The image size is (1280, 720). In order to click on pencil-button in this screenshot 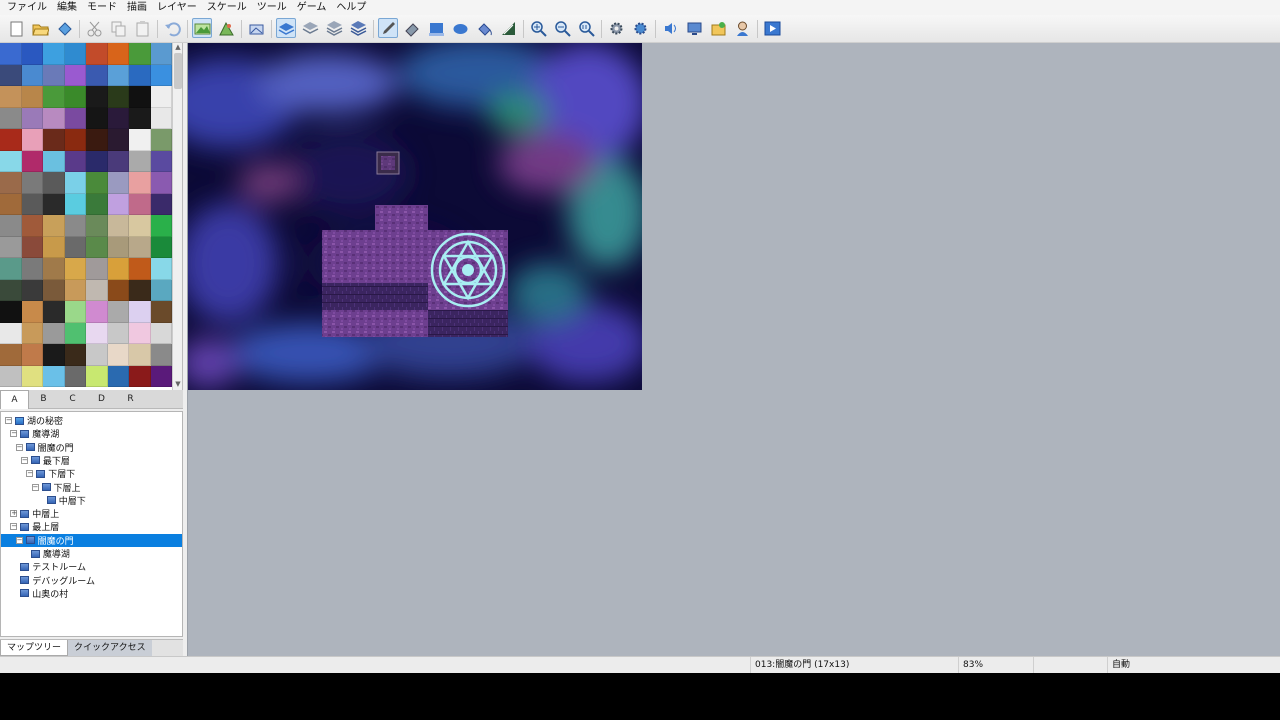, I will do `click(388, 28)`.